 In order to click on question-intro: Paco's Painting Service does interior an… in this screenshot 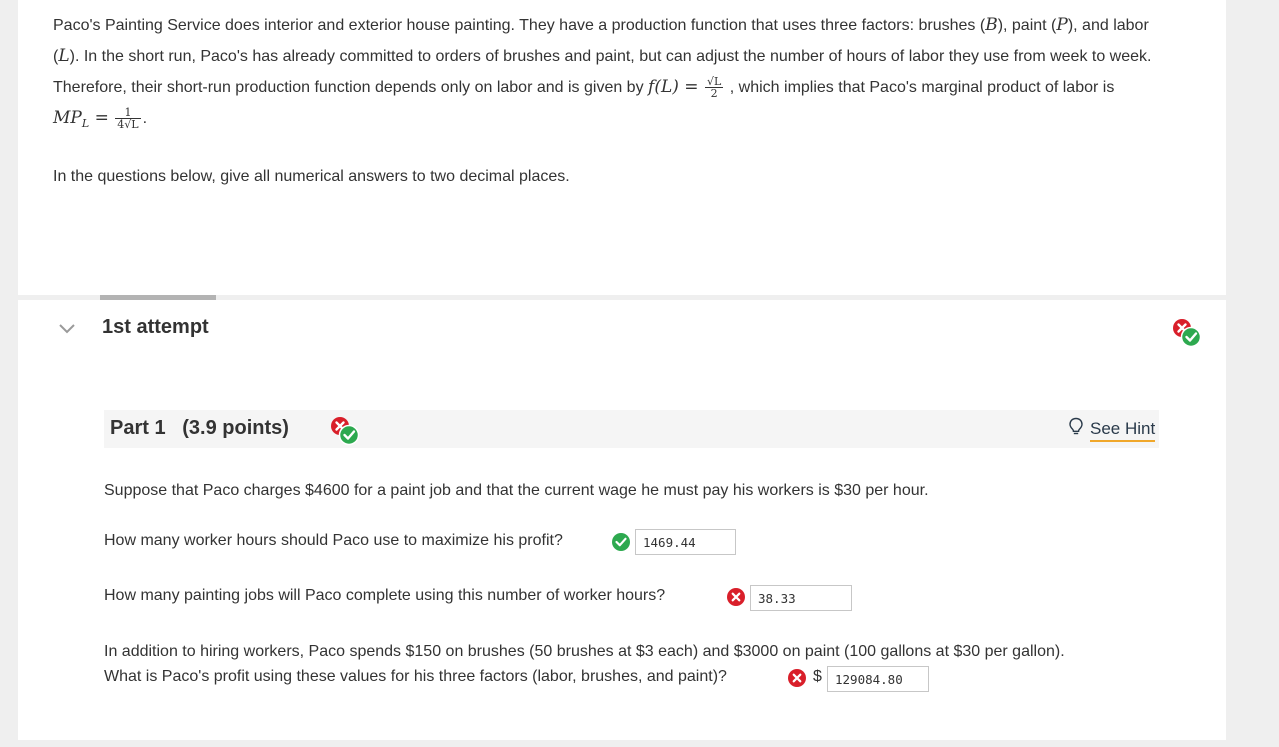, I will do `click(602, 73)`.